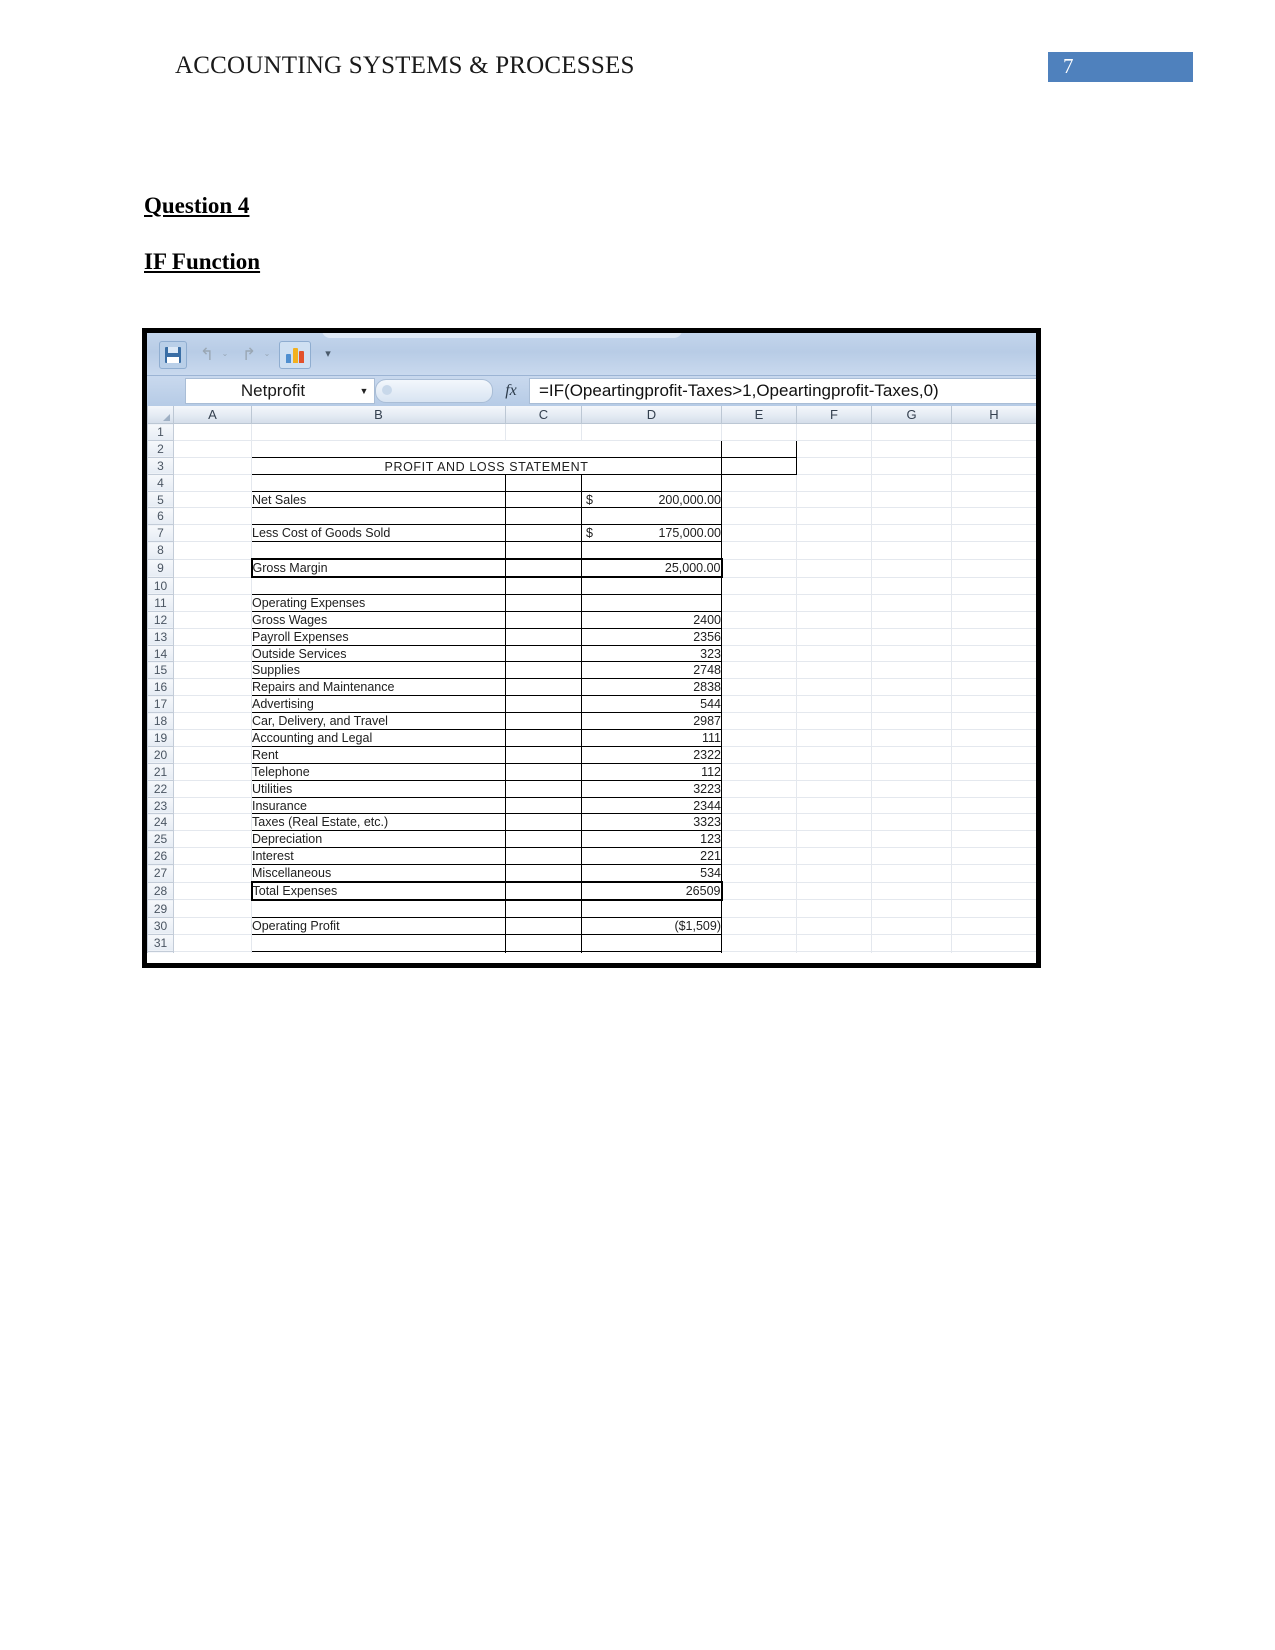 The width and height of the screenshot is (1275, 1650). I want to click on table-row: 14 Outside Services 323, so click(591, 653).